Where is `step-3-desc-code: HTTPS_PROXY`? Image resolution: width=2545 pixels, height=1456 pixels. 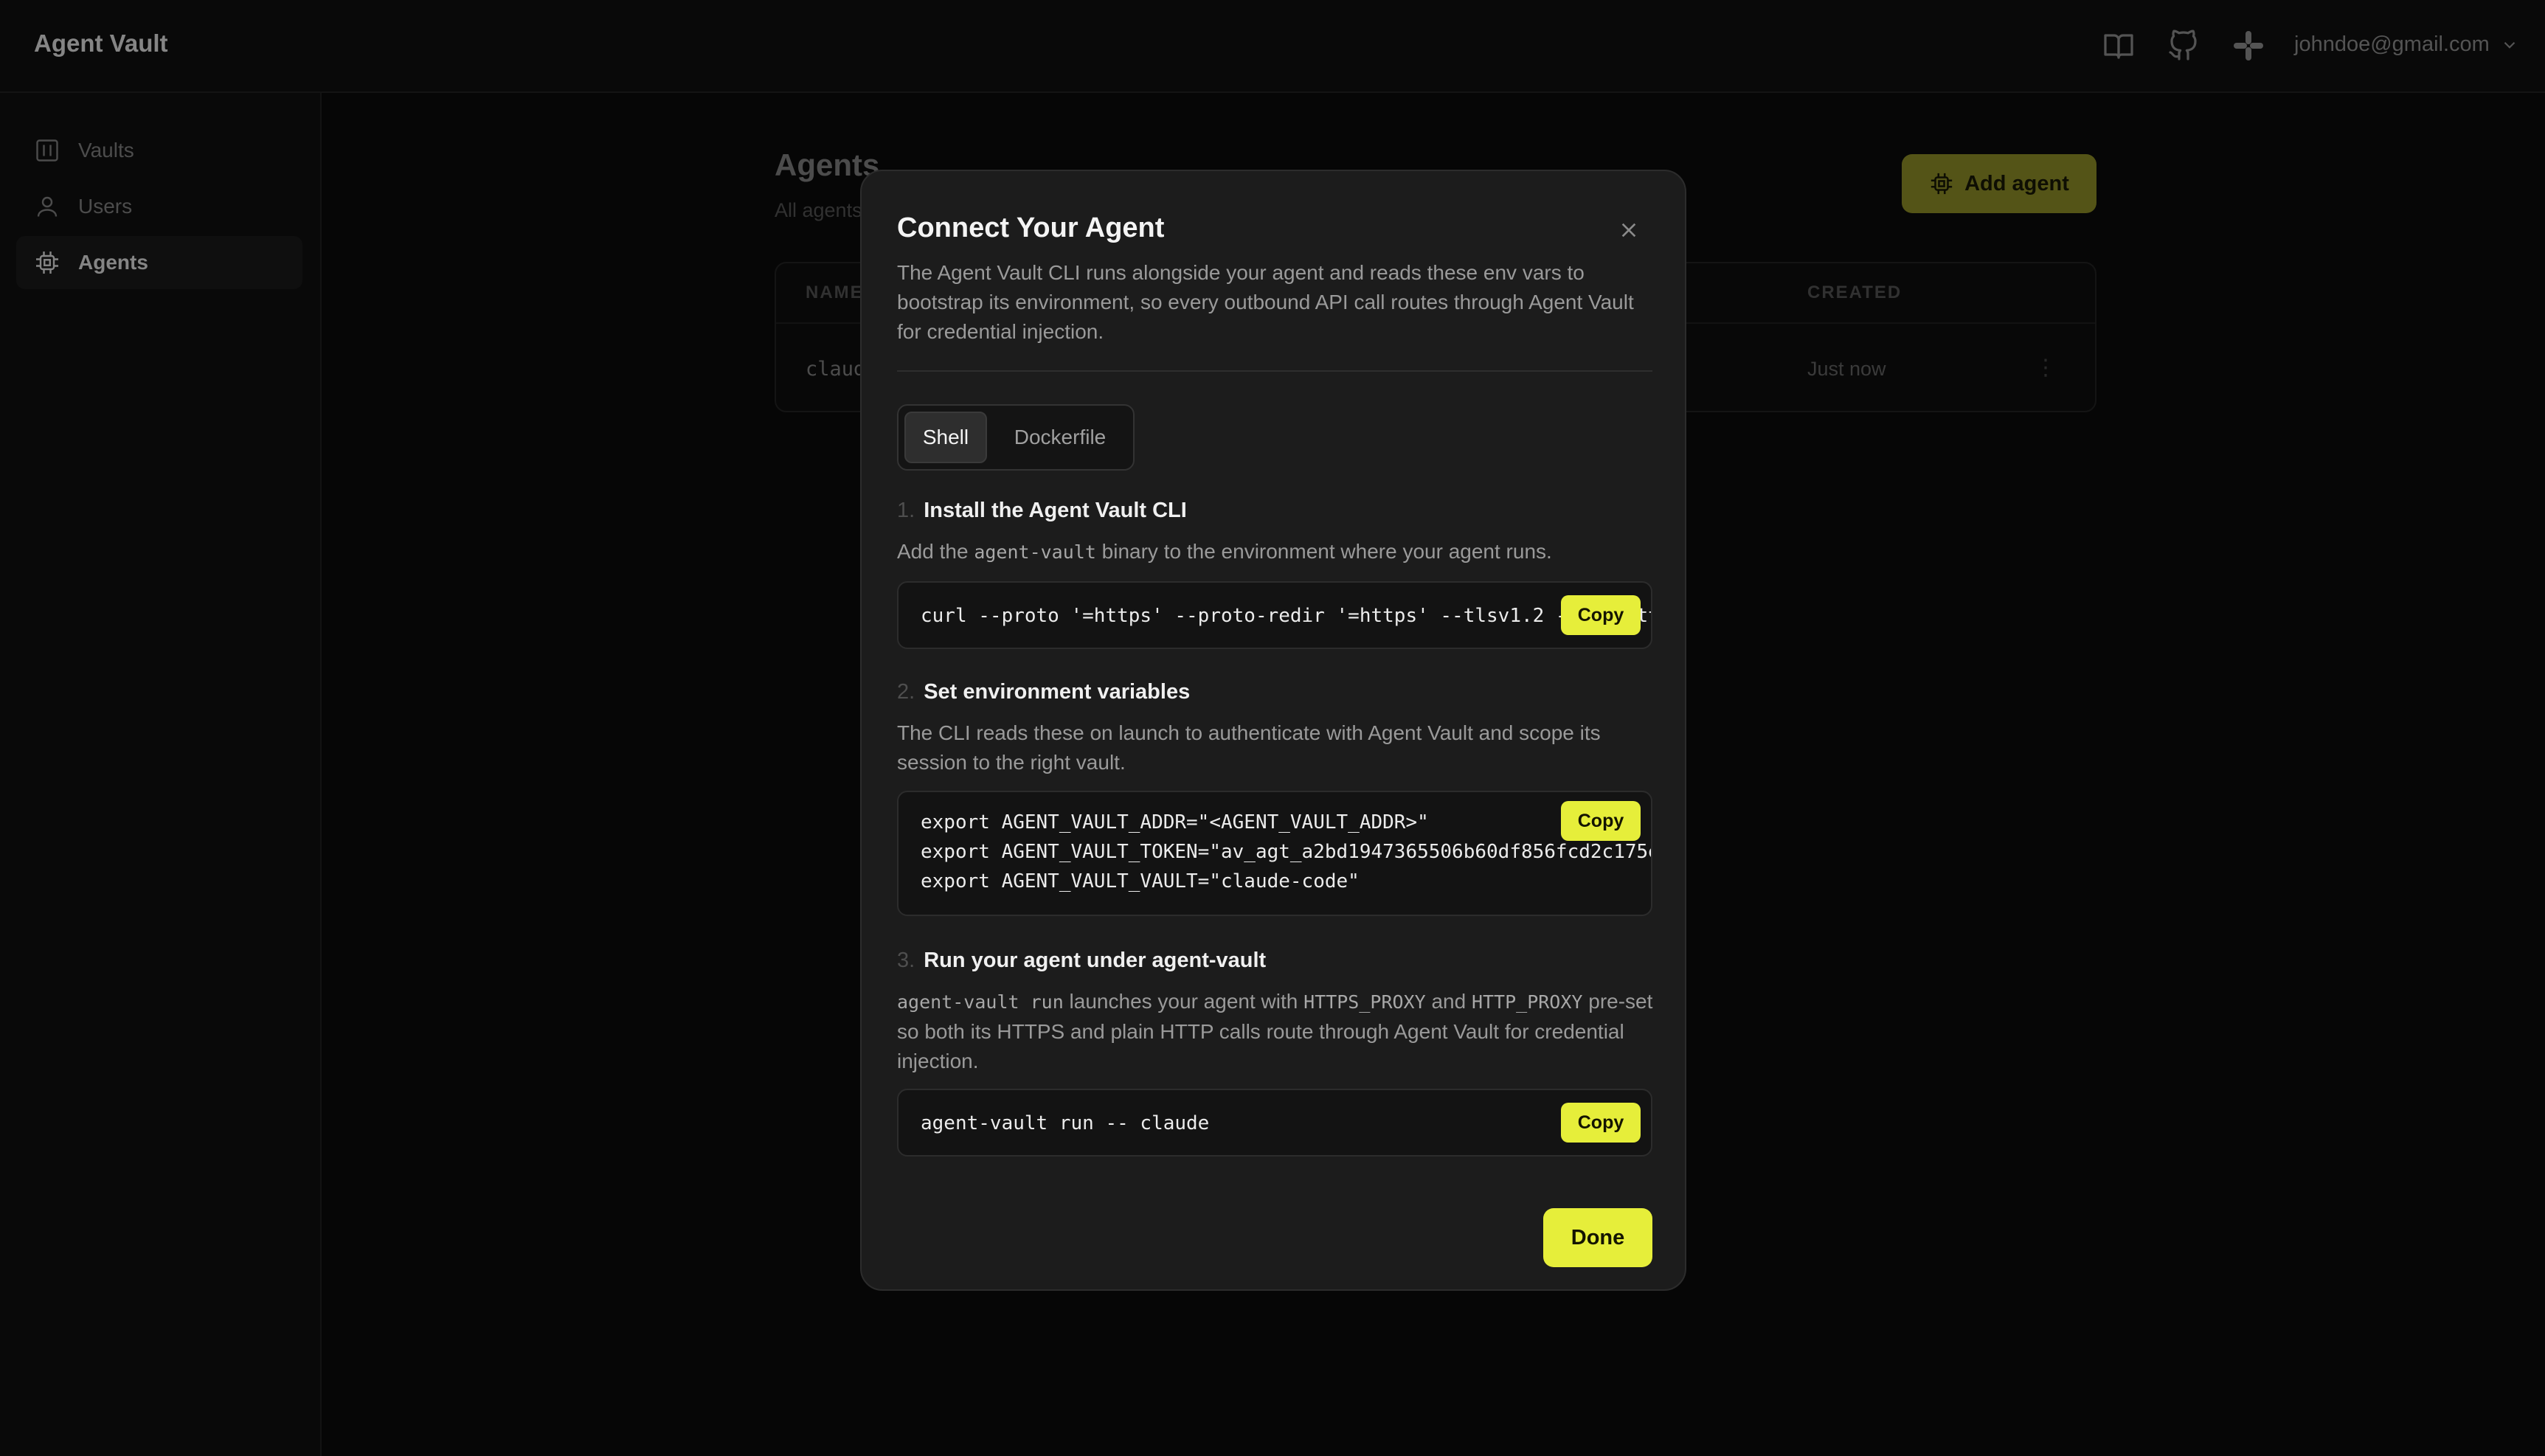 step-3-desc-code: HTTPS_PROXY is located at coordinates (1365, 1002).